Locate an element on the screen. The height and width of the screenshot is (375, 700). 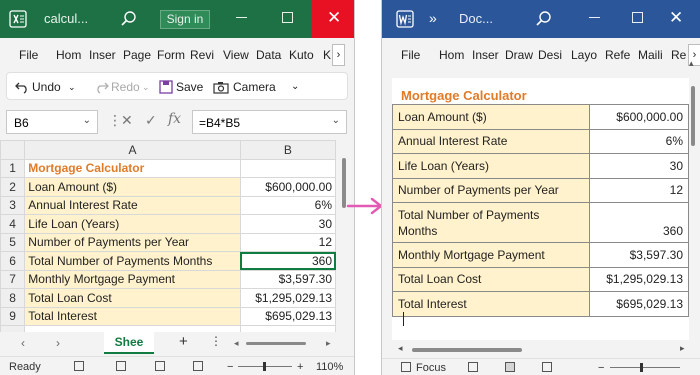
horizontal-scroll-thumb is located at coordinates (276, 343).